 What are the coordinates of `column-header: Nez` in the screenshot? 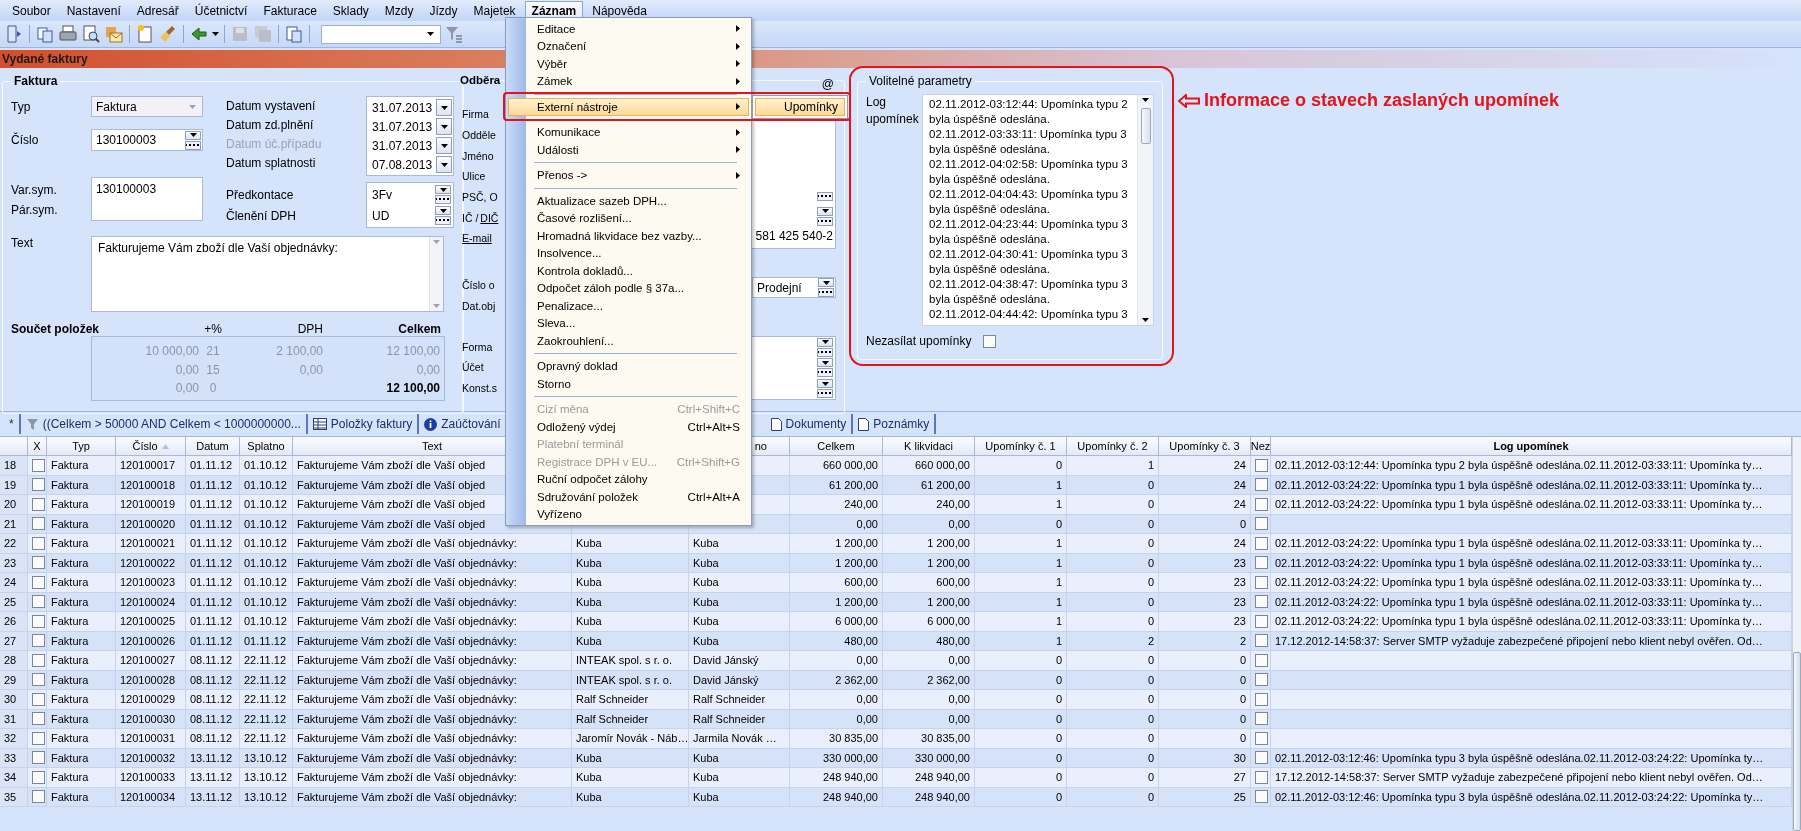 It's located at (1261, 446).